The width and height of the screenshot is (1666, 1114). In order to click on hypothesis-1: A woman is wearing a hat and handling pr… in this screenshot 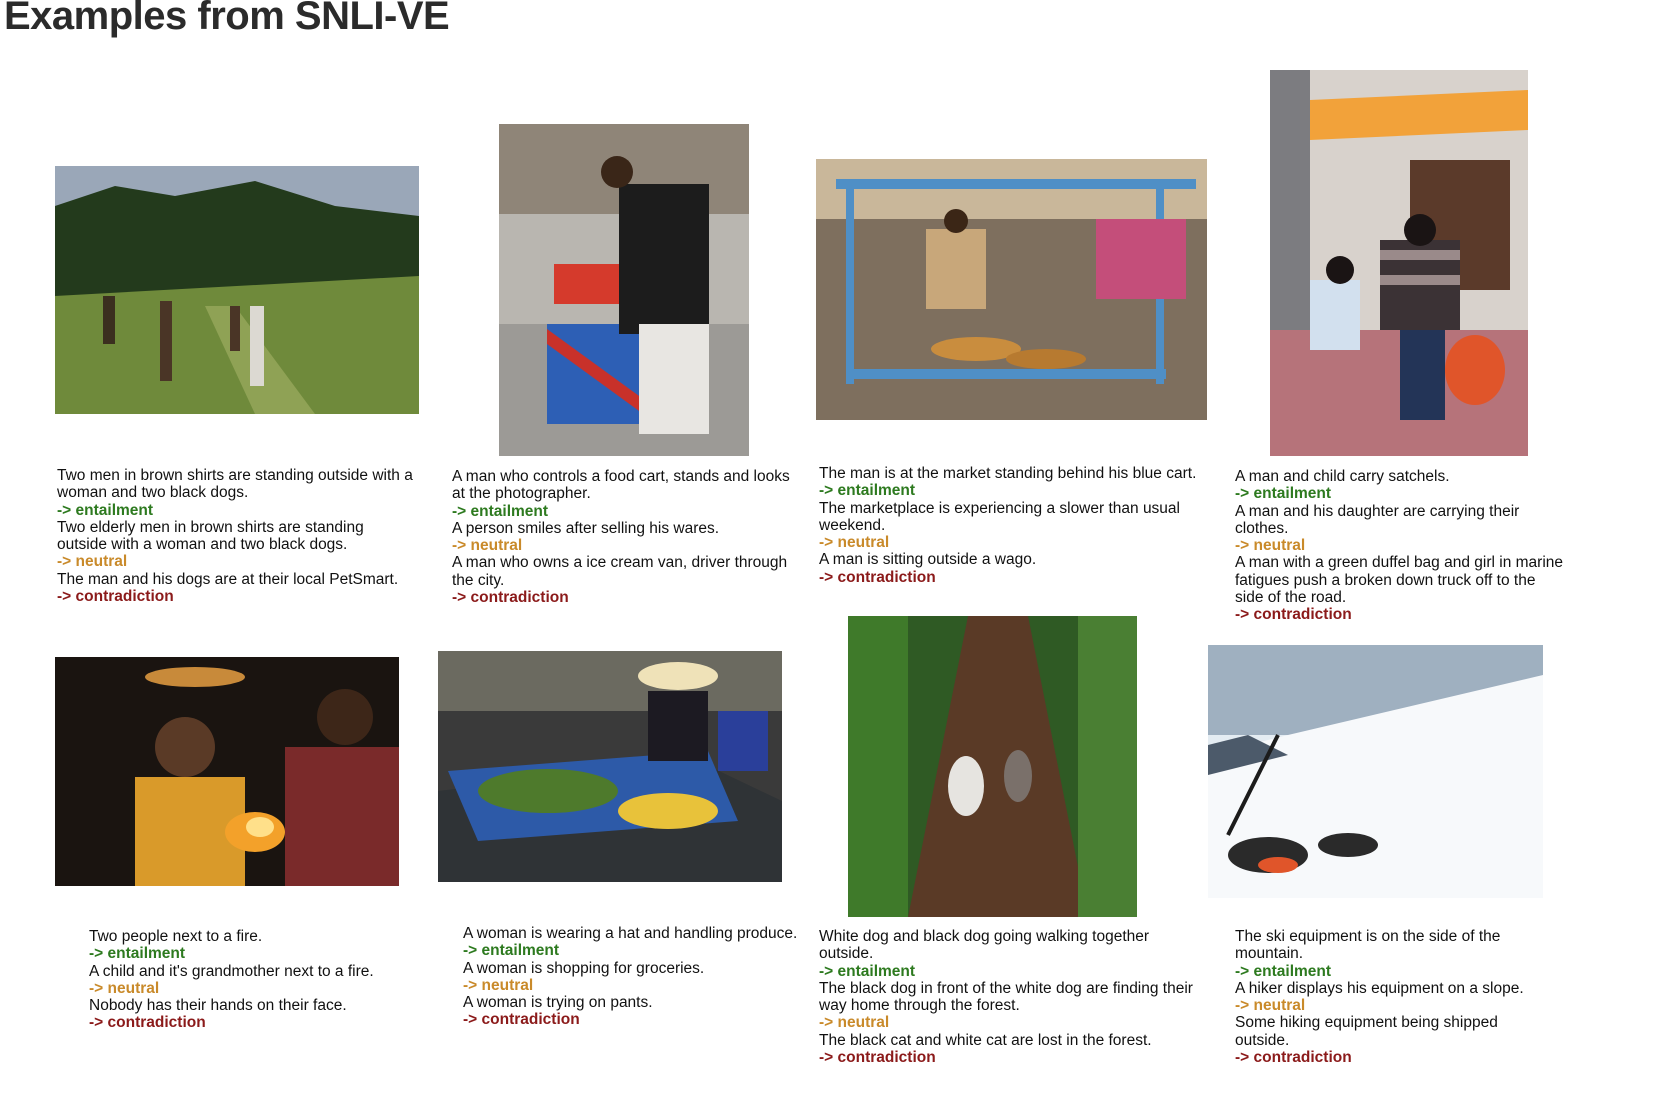, I will do `click(630, 933)`.